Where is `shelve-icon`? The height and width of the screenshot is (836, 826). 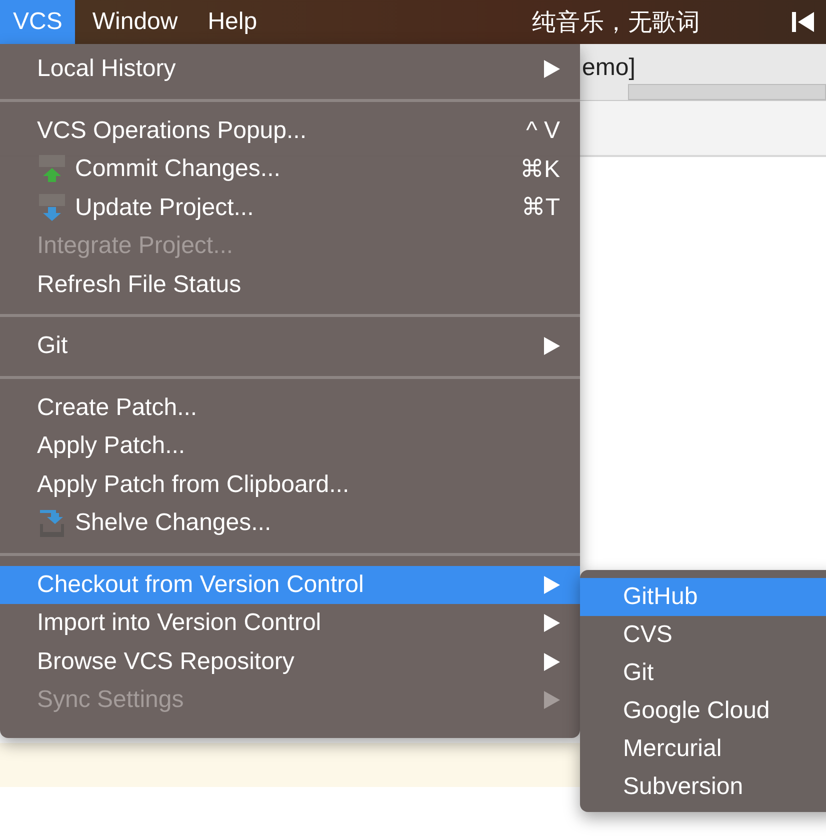 shelve-icon is located at coordinates (52, 523).